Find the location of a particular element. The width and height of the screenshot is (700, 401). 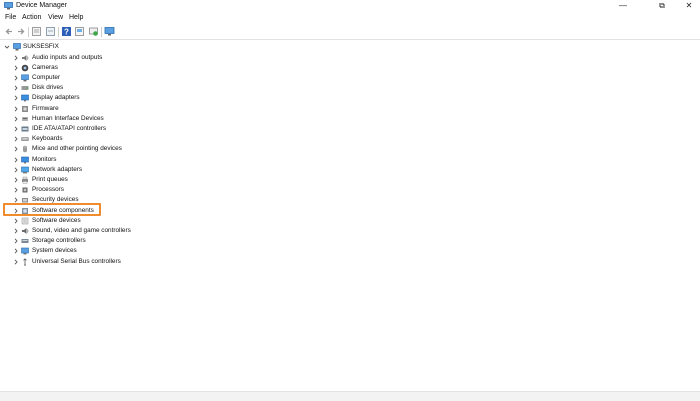

tree-item-label: Audio inputs and outputs is located at coordinates (67, 57).